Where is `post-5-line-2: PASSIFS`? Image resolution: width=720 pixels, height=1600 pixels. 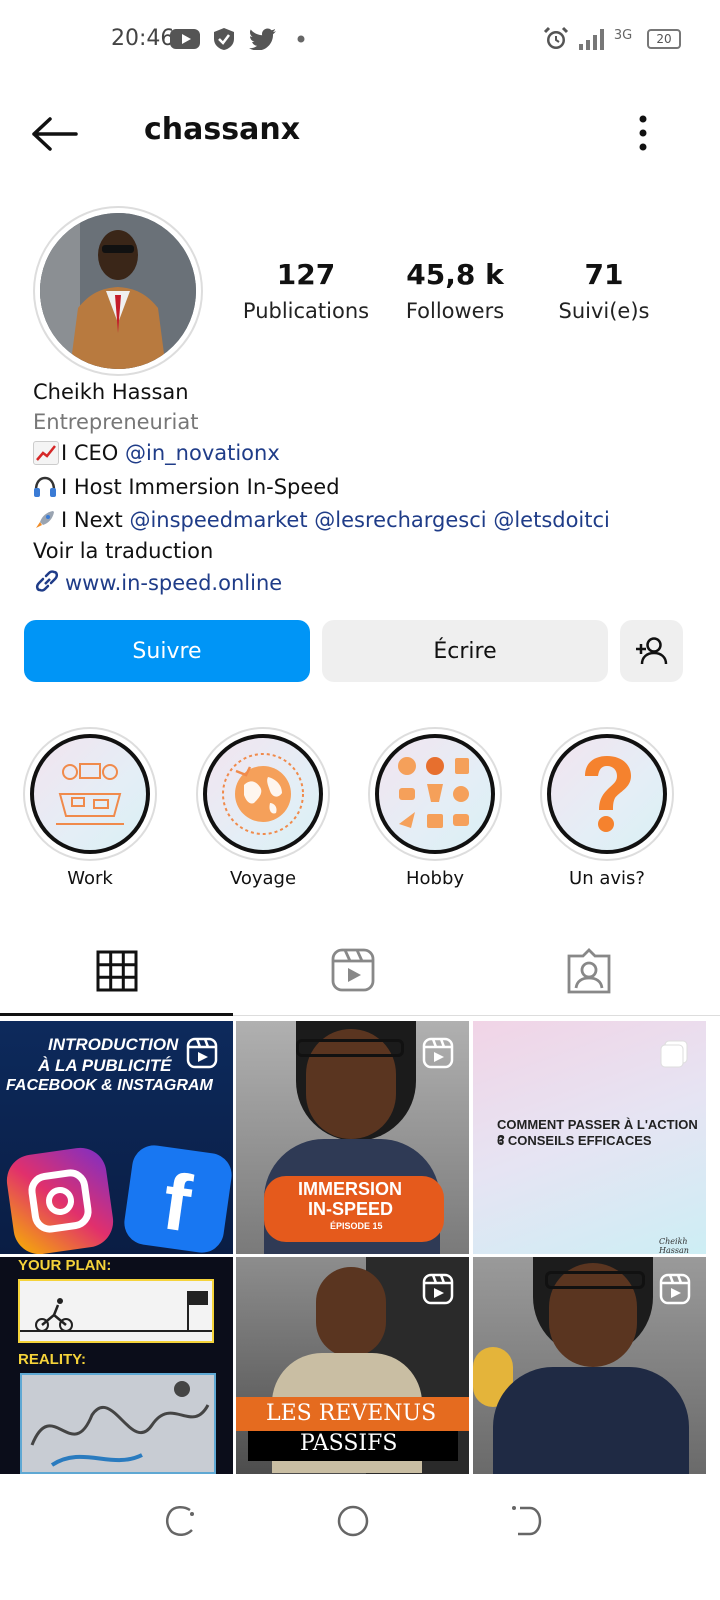 post-5-line-2: PASSIFS is located at coordinates (349, 1443).